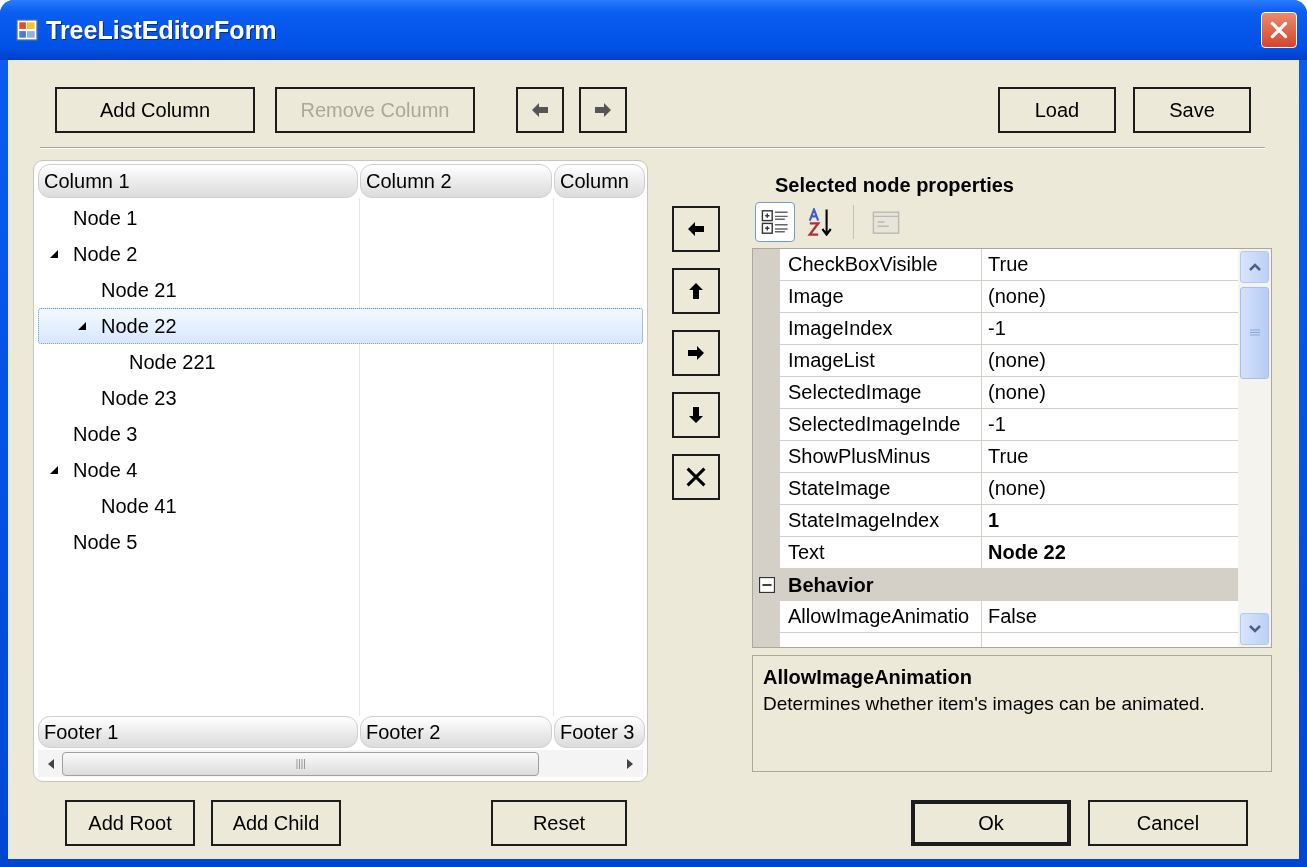 This screenshot has height=867, width=1307. What do you see at coordinates (27, 30) in the screenshot?
I see `app-icon` at bounding box center [27, 30].